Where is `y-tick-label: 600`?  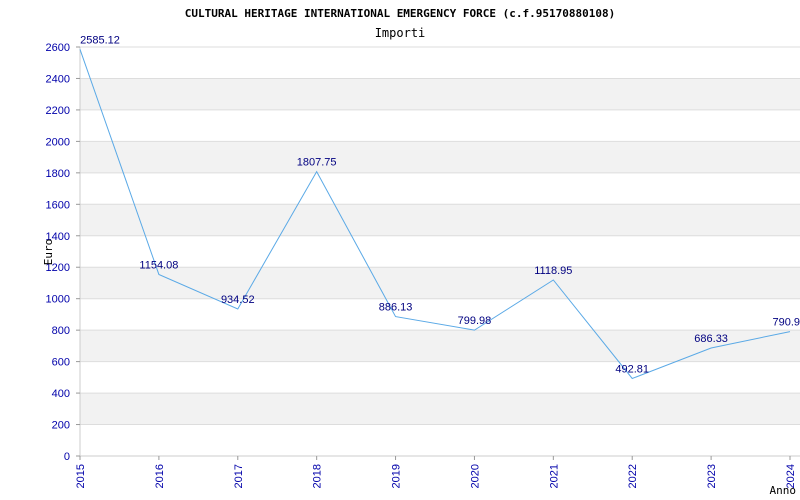 y-tick-label: 600 is located at coordinates (61, 363).